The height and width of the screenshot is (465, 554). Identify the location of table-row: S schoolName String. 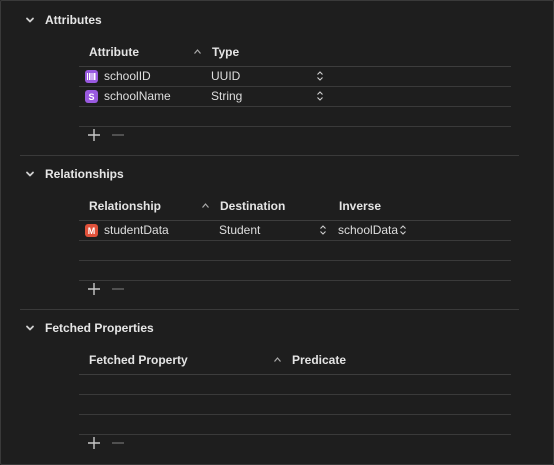
(295, 97).